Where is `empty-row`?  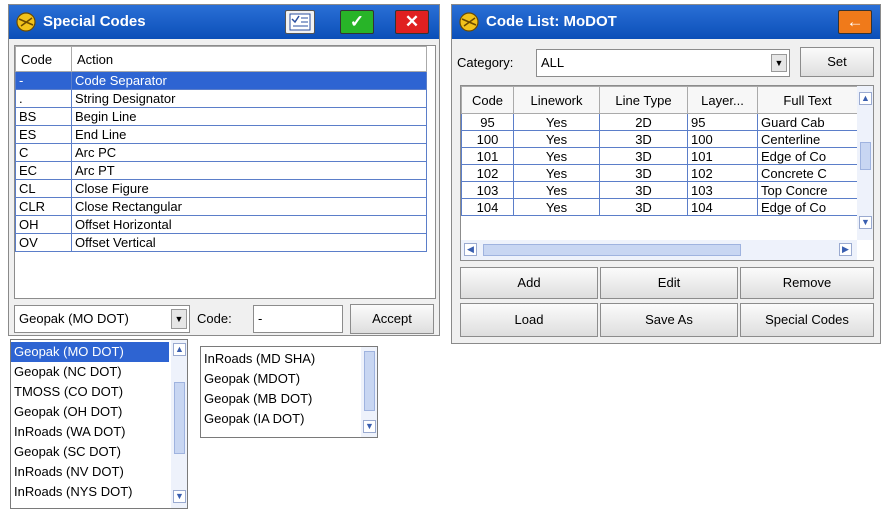
empty-row is located at coordinates (221, 264).